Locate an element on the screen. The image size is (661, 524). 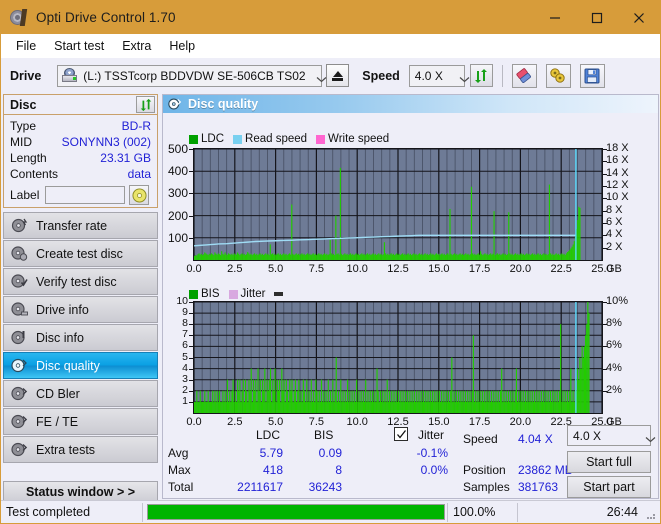
legend-swatch-jitter is located at coordinates (233, 294).